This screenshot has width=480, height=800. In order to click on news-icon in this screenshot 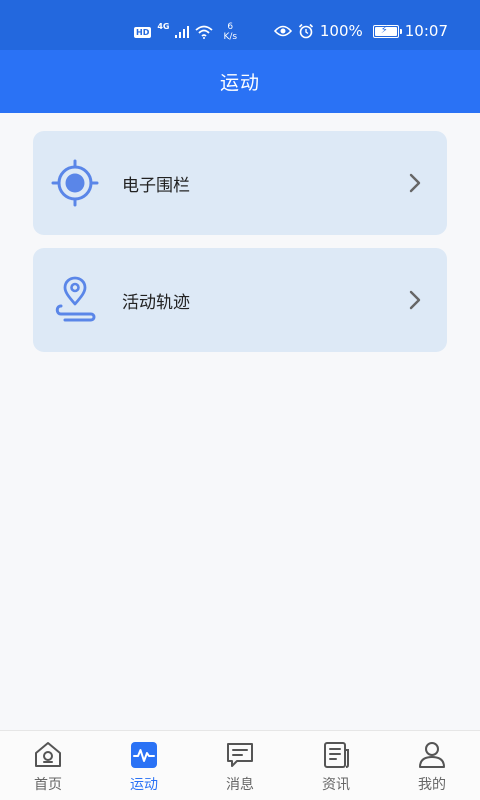, I will do `click(336, 755)`.